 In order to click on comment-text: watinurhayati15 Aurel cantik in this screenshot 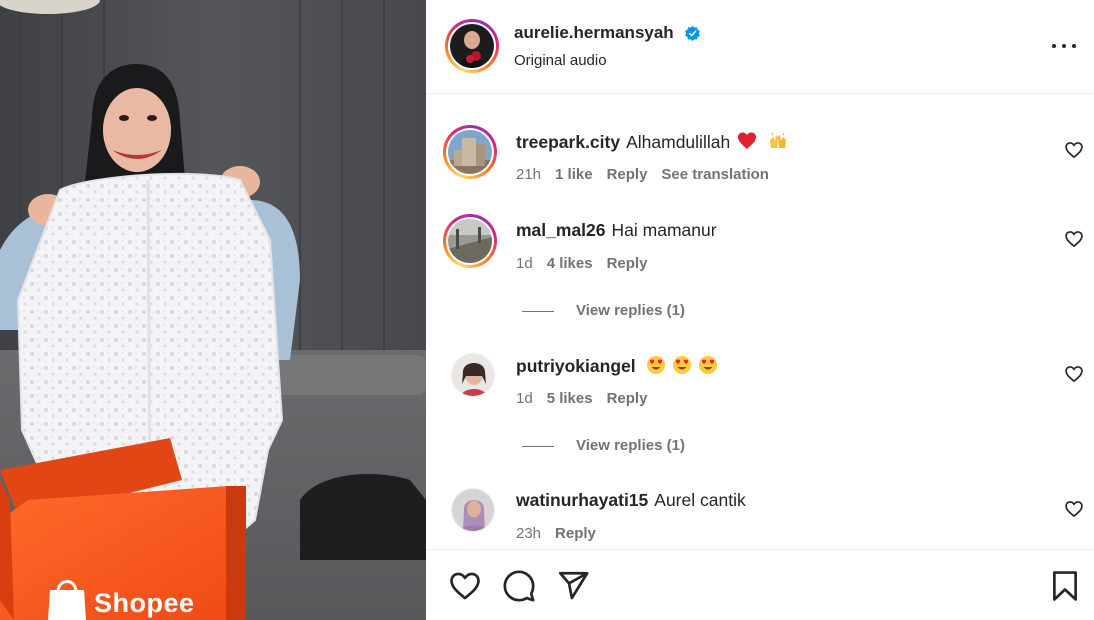, I will do `click(631, 500)`.